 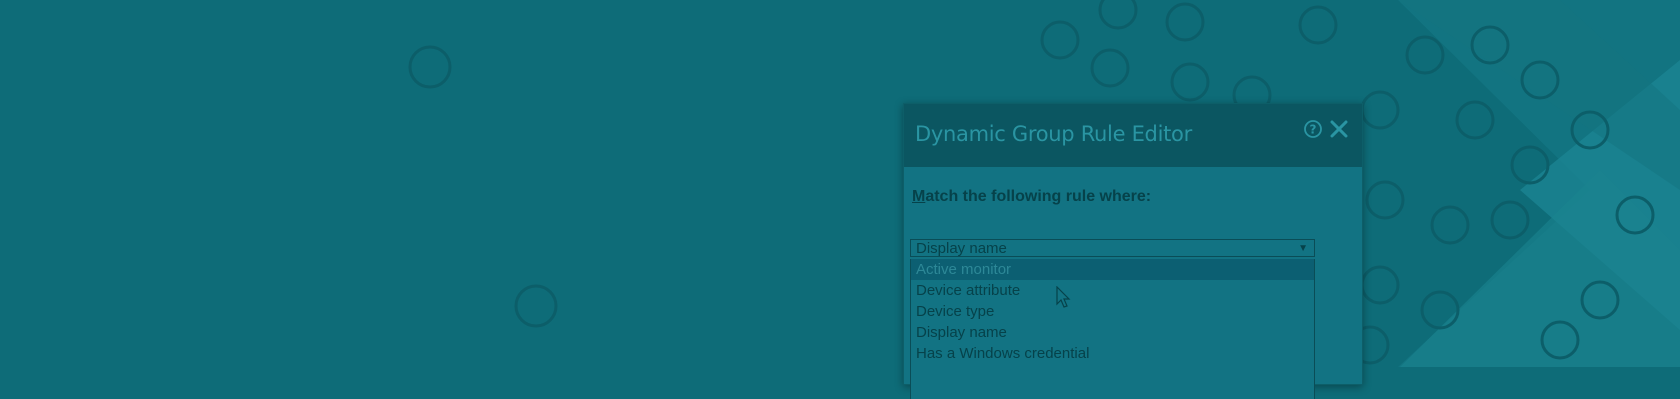 I want to click on option-active-monitor: Active monitor, so click(x=1112, y=269).